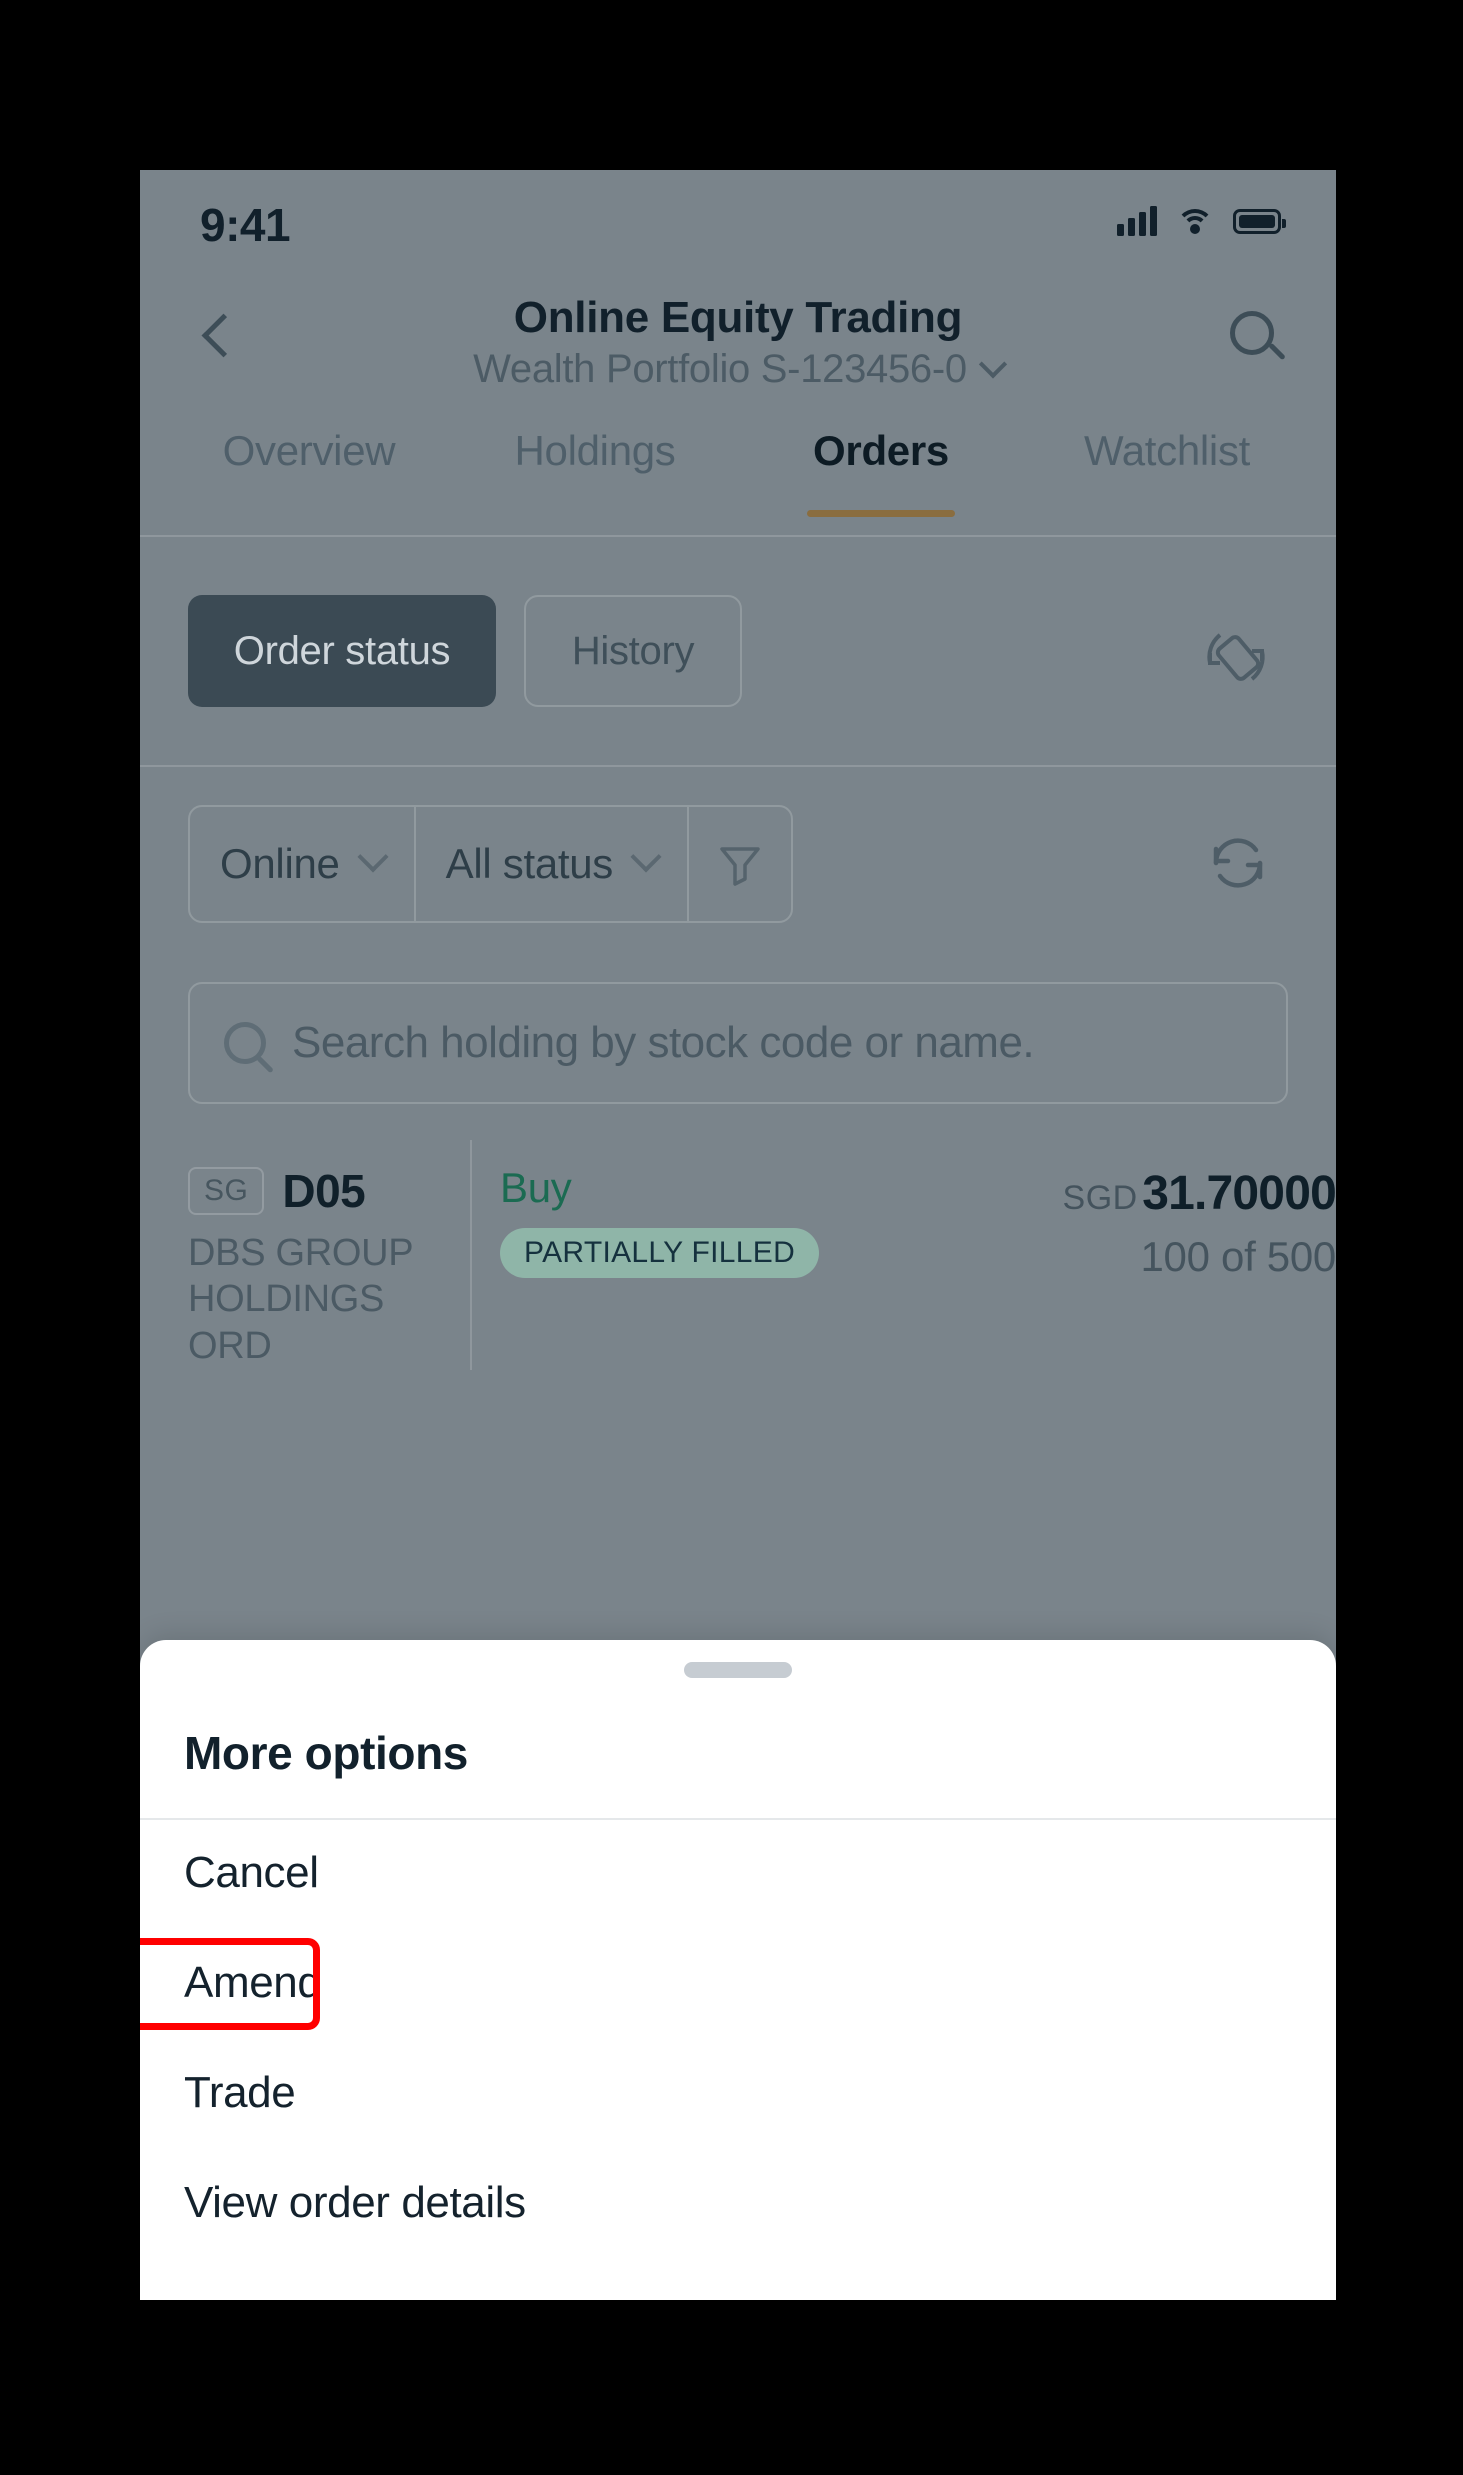  Describe the element at coordinates (1239, 1193) in the screenshot. I see `order-price: 31.70000` at that location.